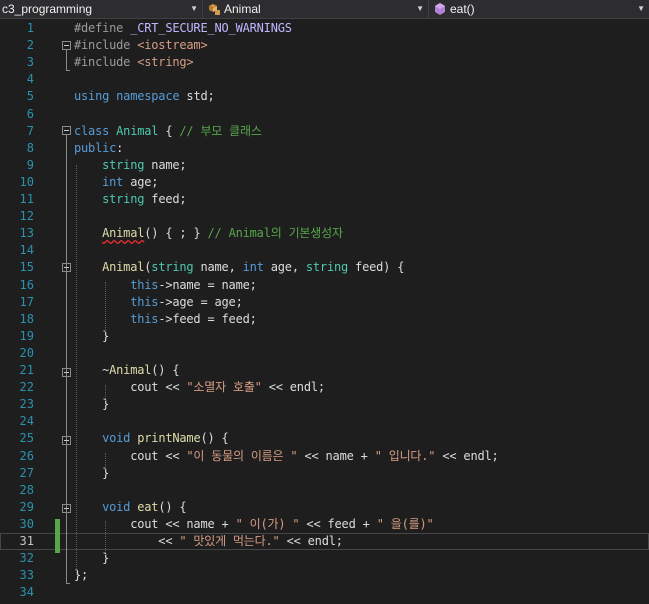 The image size is (649, 604). What do you see at coordinates (324, 199) in the screenshot?
I see `code-line: 11 string feed;` at bounding box center [324, 199].